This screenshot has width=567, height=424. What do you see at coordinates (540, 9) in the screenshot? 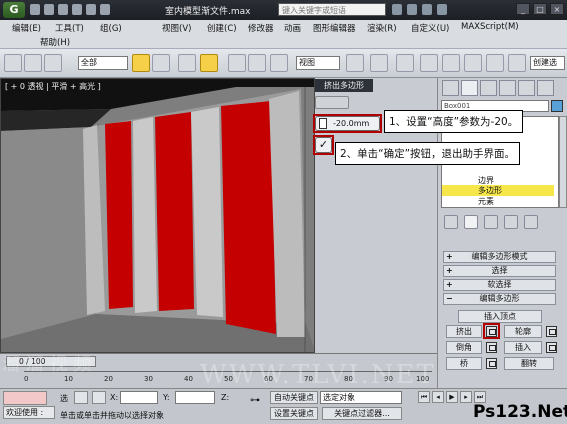
I see `maximize-button: □` at bounding box center [540, 9].